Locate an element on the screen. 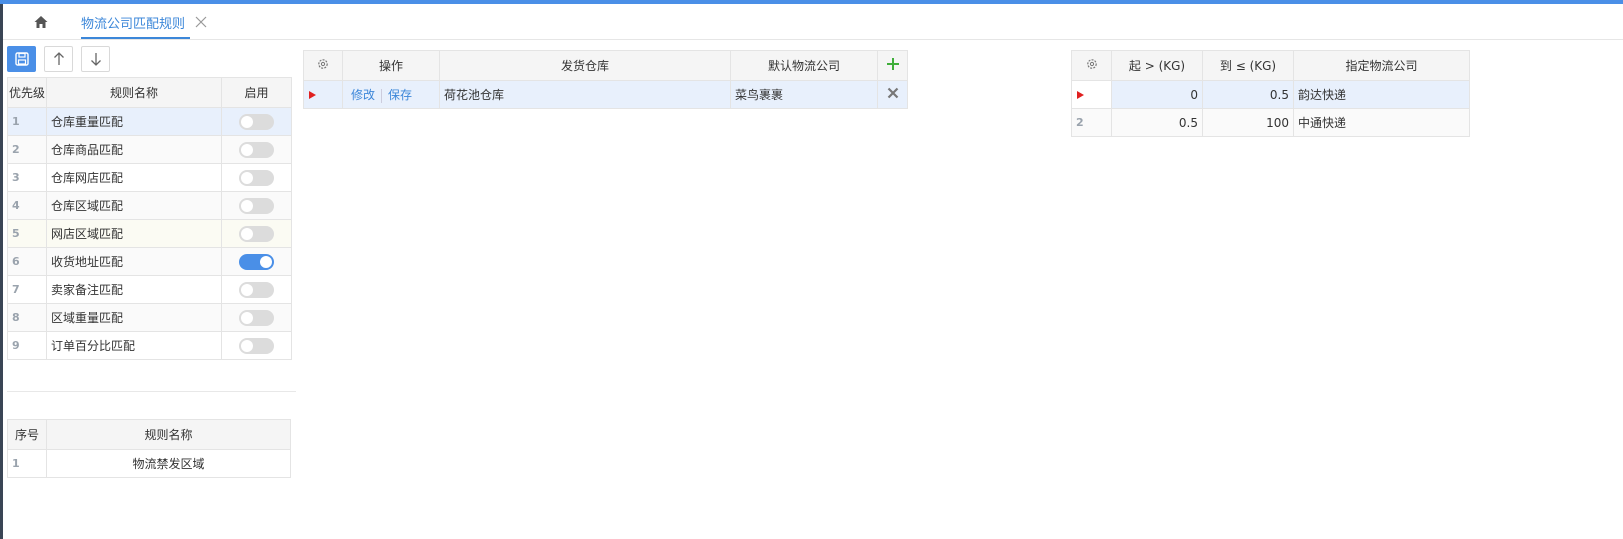  table-row: 7 卖家备注匹配 is located at coordinates (149, 289).